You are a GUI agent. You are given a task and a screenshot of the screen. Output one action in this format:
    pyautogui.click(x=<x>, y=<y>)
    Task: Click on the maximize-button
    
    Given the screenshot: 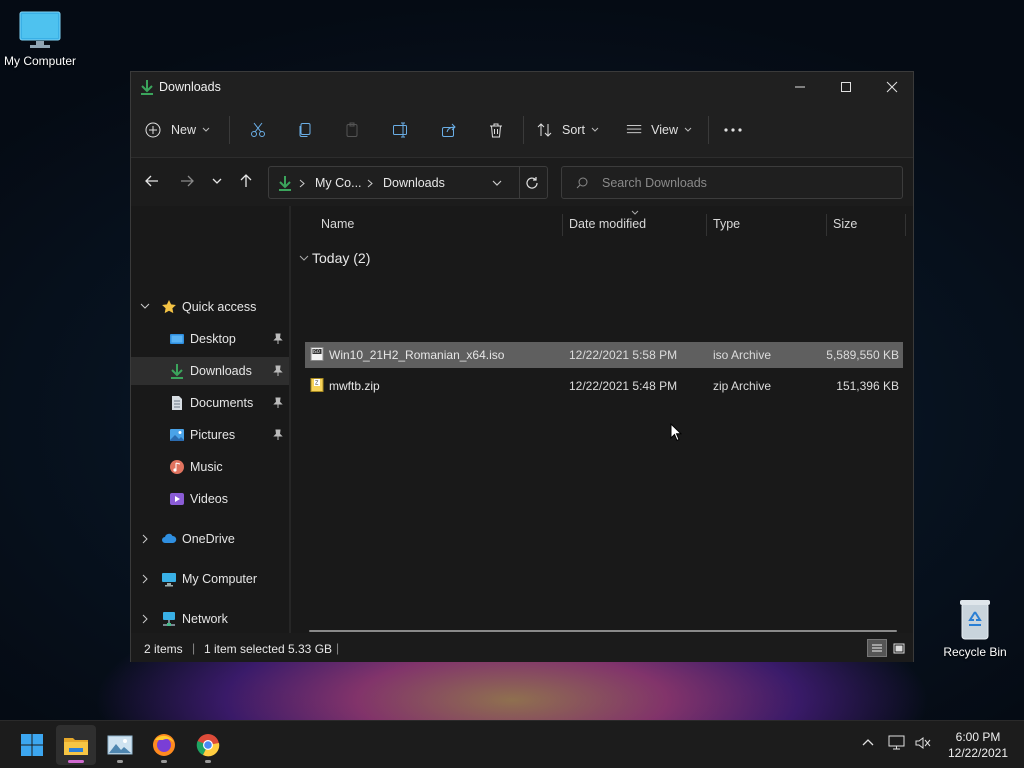 What is the action you would take?
    pyautogui.click(x=846, y=87)
    